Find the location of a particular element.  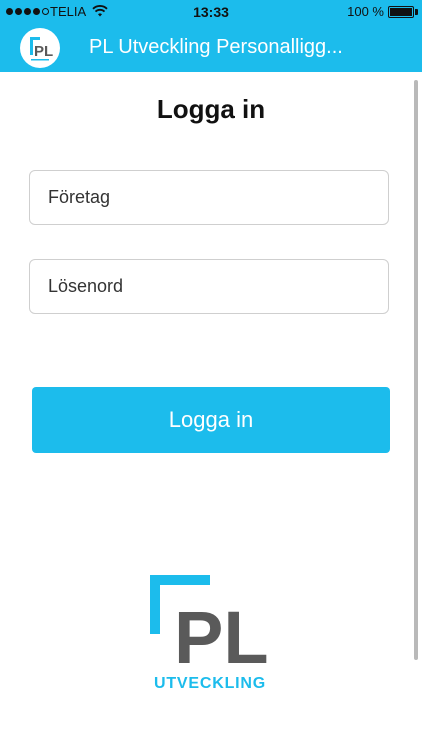

status-bar: TELIA 13:33 100 % is located at coordinates (211, 12).